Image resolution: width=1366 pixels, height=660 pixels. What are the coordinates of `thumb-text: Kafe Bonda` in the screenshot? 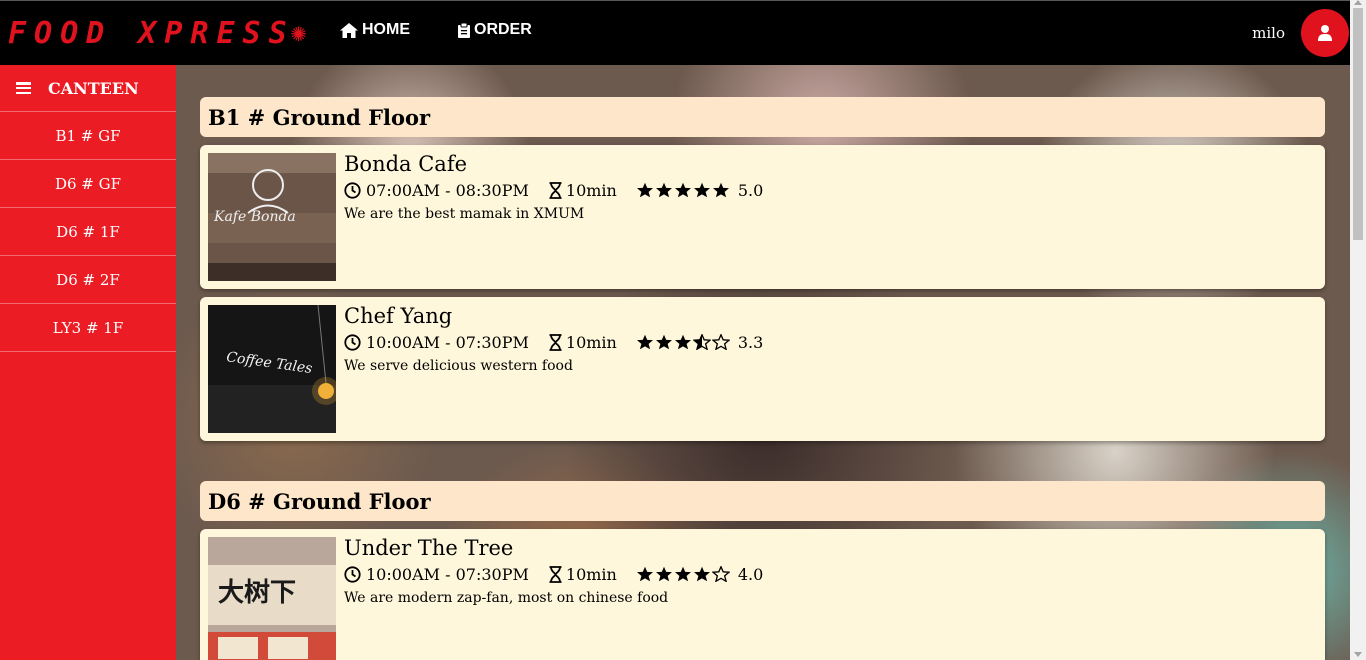 It's located at (254, 217).